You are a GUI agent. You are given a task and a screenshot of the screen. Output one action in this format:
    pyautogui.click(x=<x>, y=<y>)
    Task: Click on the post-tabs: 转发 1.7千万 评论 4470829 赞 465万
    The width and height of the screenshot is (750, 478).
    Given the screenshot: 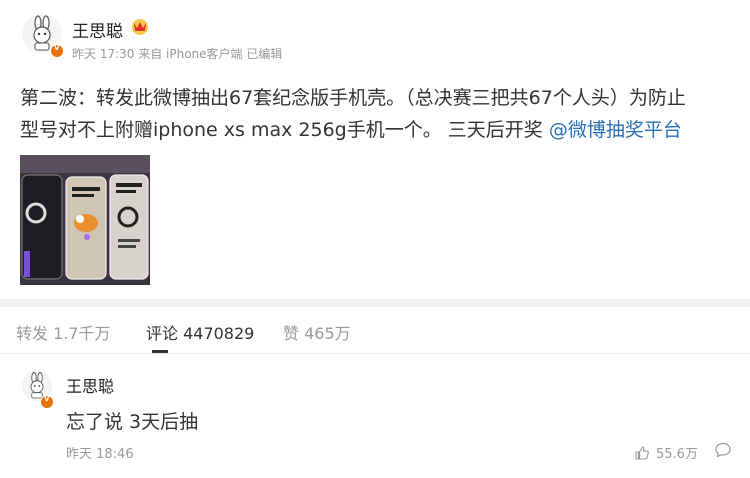 What is the action you would take?
    pyautogui.click(x=375, y=330)
    